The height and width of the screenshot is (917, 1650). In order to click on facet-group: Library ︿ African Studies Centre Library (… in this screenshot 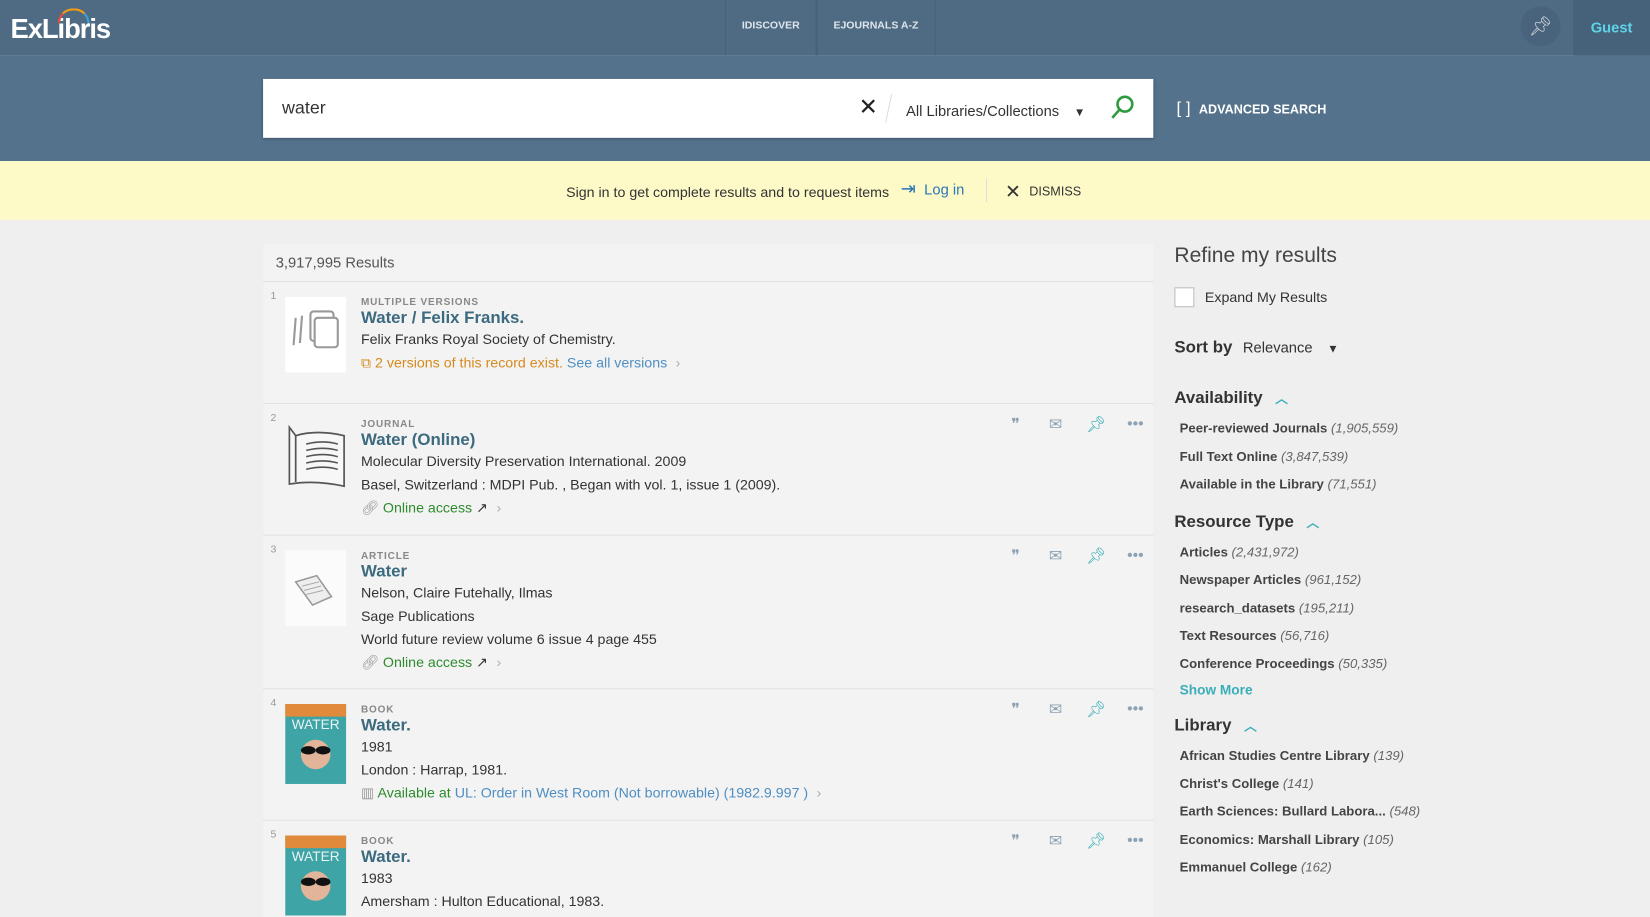, I will do `click(1405, 802)`.